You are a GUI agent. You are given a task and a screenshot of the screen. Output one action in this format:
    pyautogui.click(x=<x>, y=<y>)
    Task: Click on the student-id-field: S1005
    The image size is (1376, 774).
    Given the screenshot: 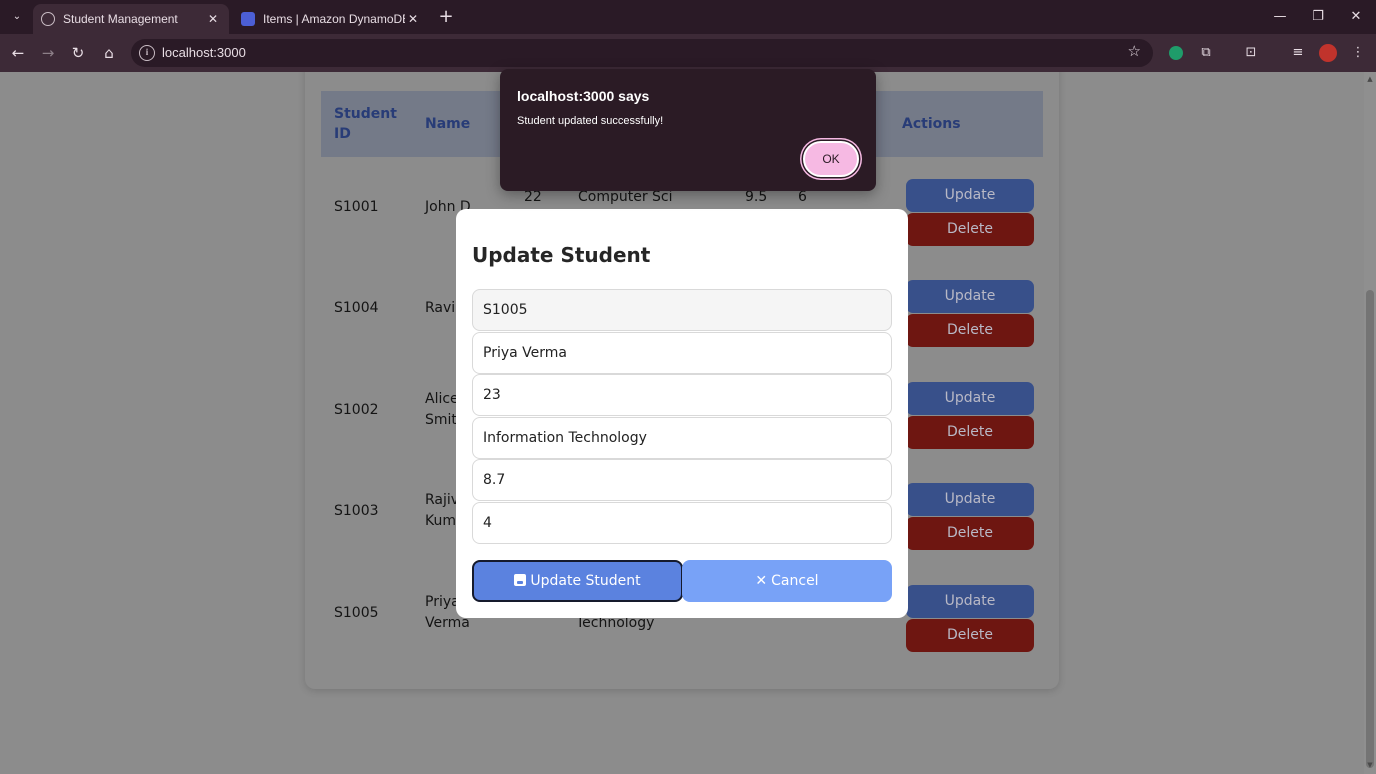 What is the action you would take?
    pyautogui.click(x=682, y=310)
    